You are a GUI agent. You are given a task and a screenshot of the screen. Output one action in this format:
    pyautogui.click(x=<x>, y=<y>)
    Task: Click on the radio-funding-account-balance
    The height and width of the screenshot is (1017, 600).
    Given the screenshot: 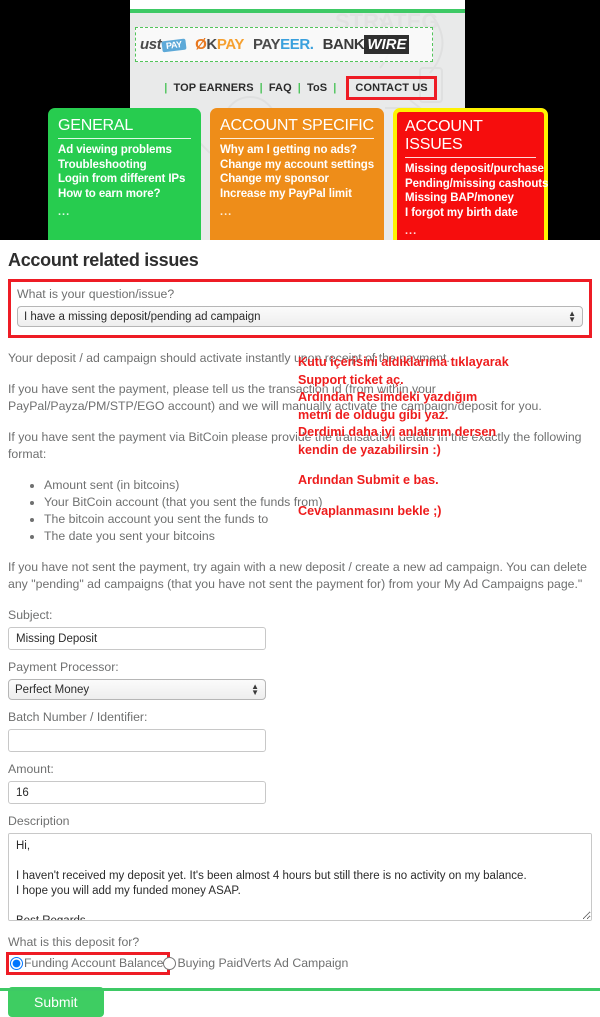 What is the action you would take?
    pyautogui.click(x=16, y=963)
    